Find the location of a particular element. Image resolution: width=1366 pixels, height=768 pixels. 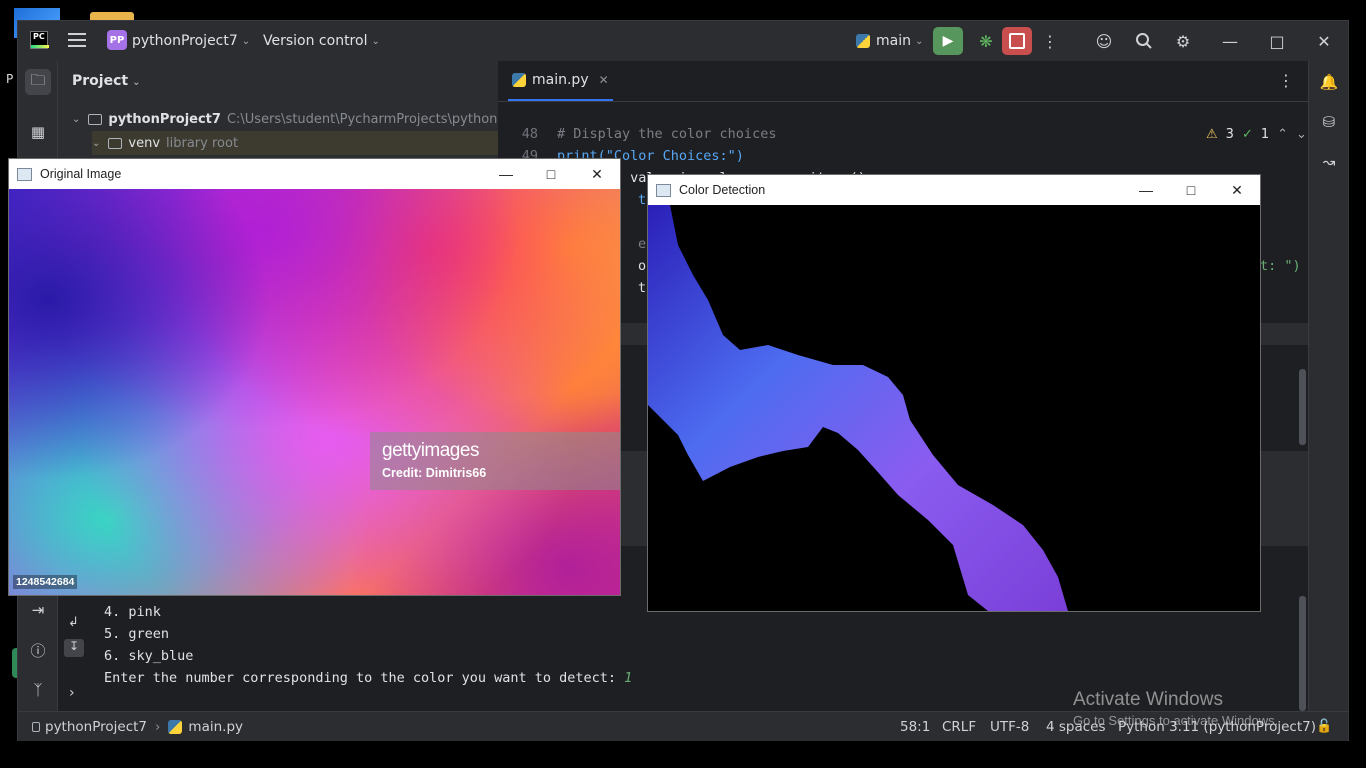

console-scrollbar is located at coordinates (1302, 653).